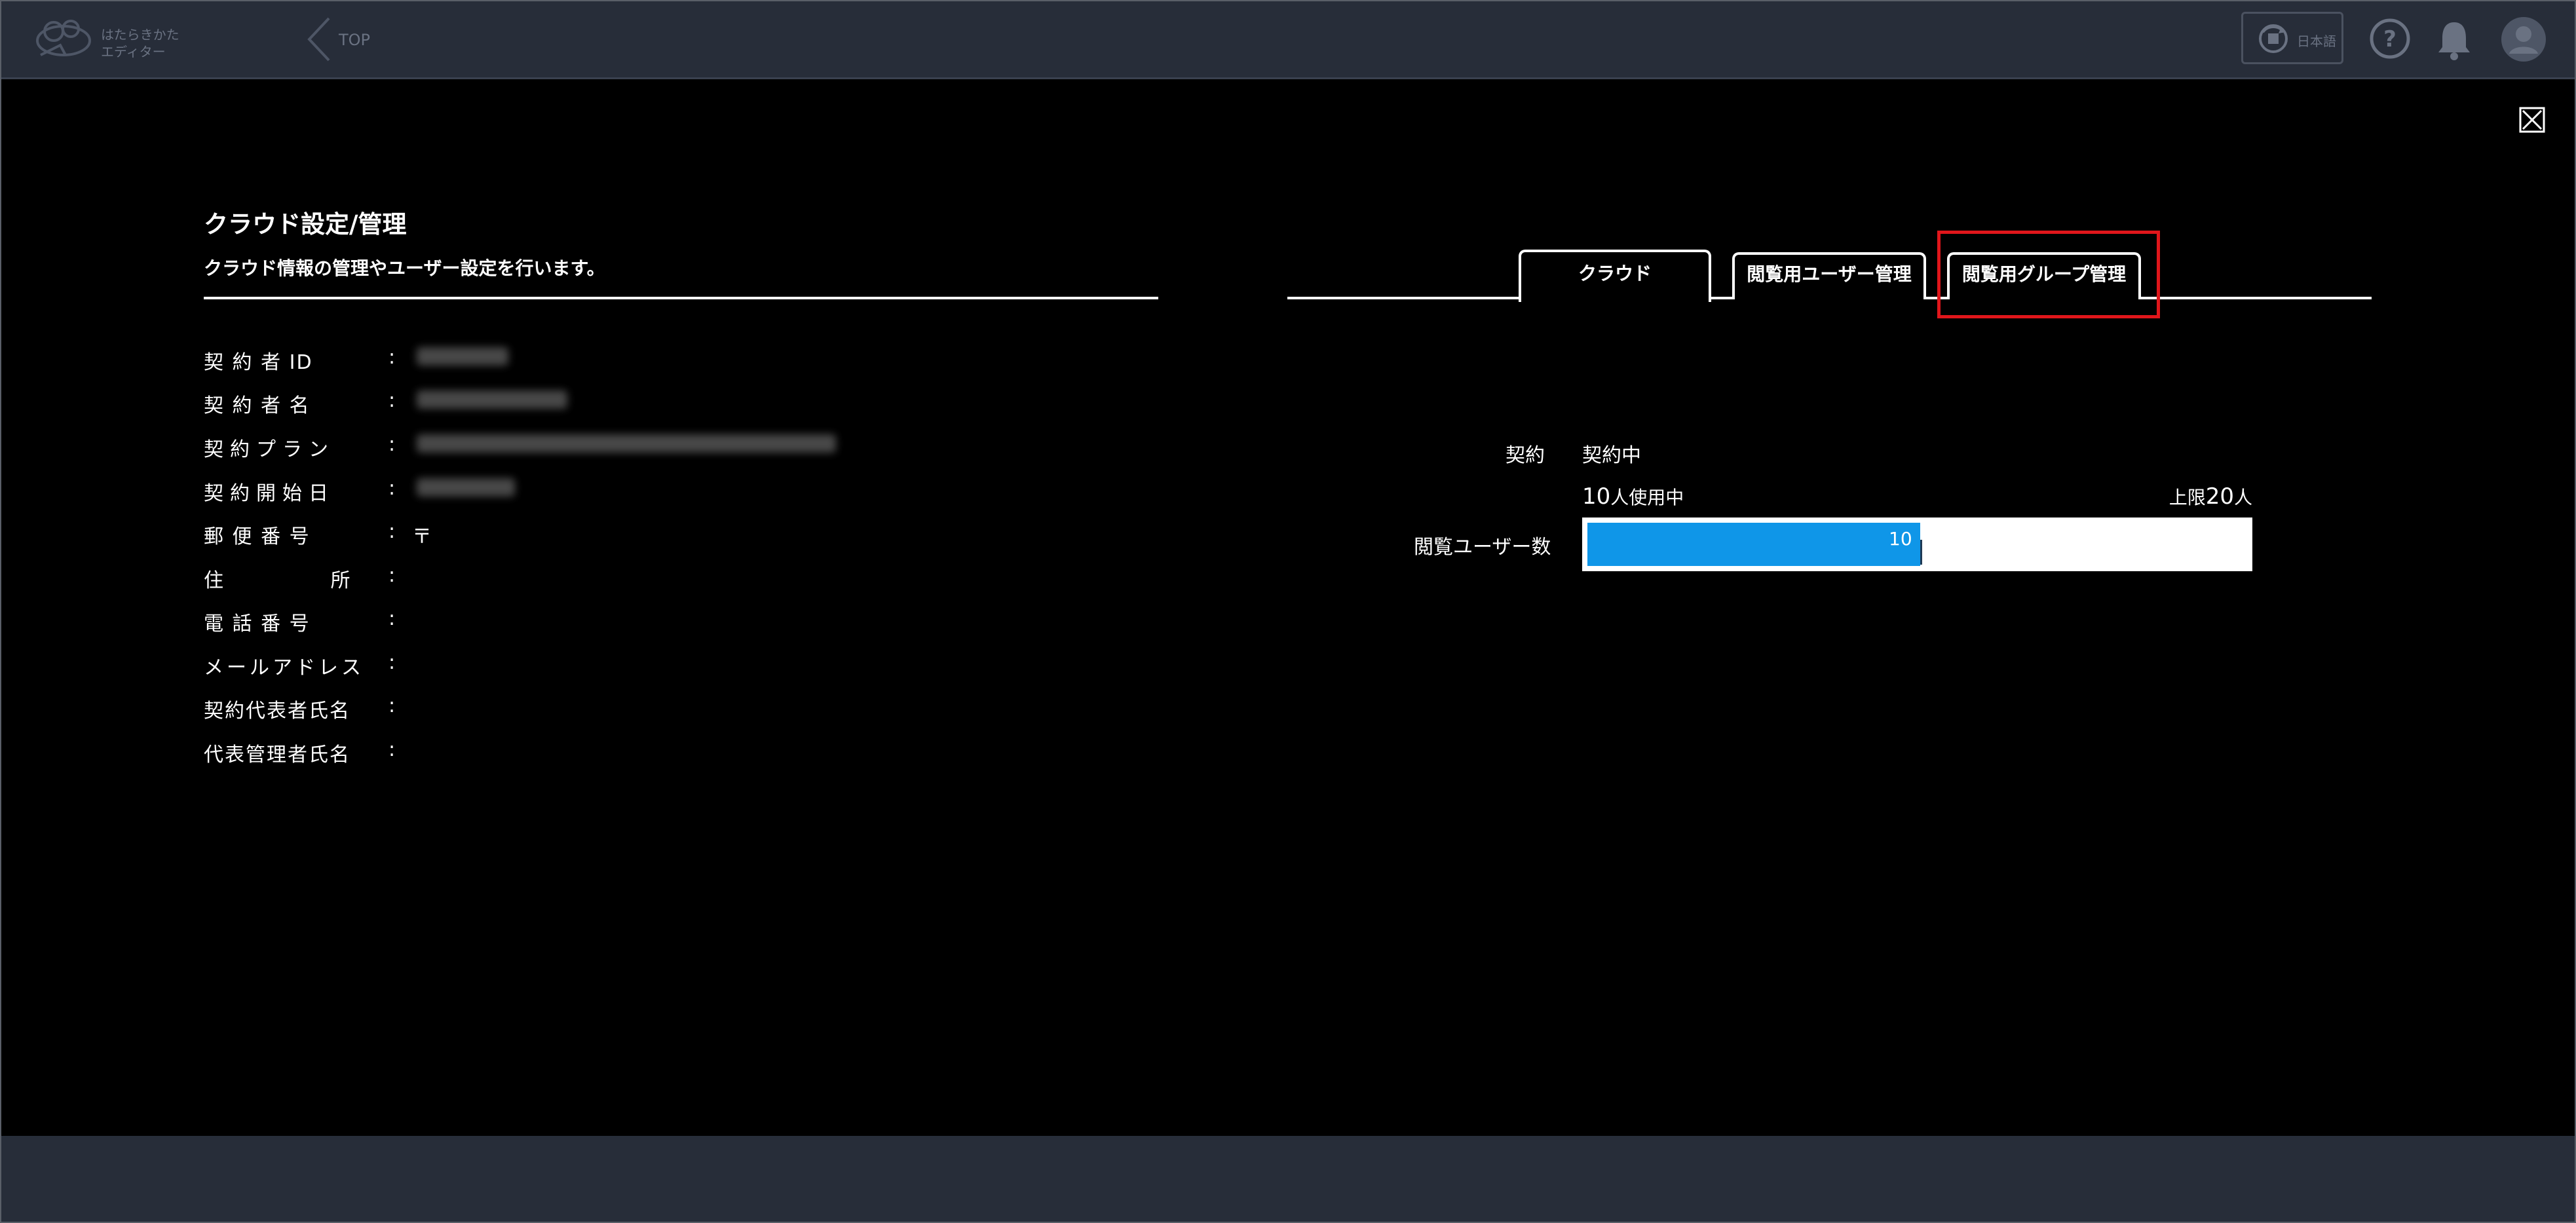 This screenshot has height=1223, width=2576. I want to click on page-title: クラウド設定/管理, so click(305, 224).